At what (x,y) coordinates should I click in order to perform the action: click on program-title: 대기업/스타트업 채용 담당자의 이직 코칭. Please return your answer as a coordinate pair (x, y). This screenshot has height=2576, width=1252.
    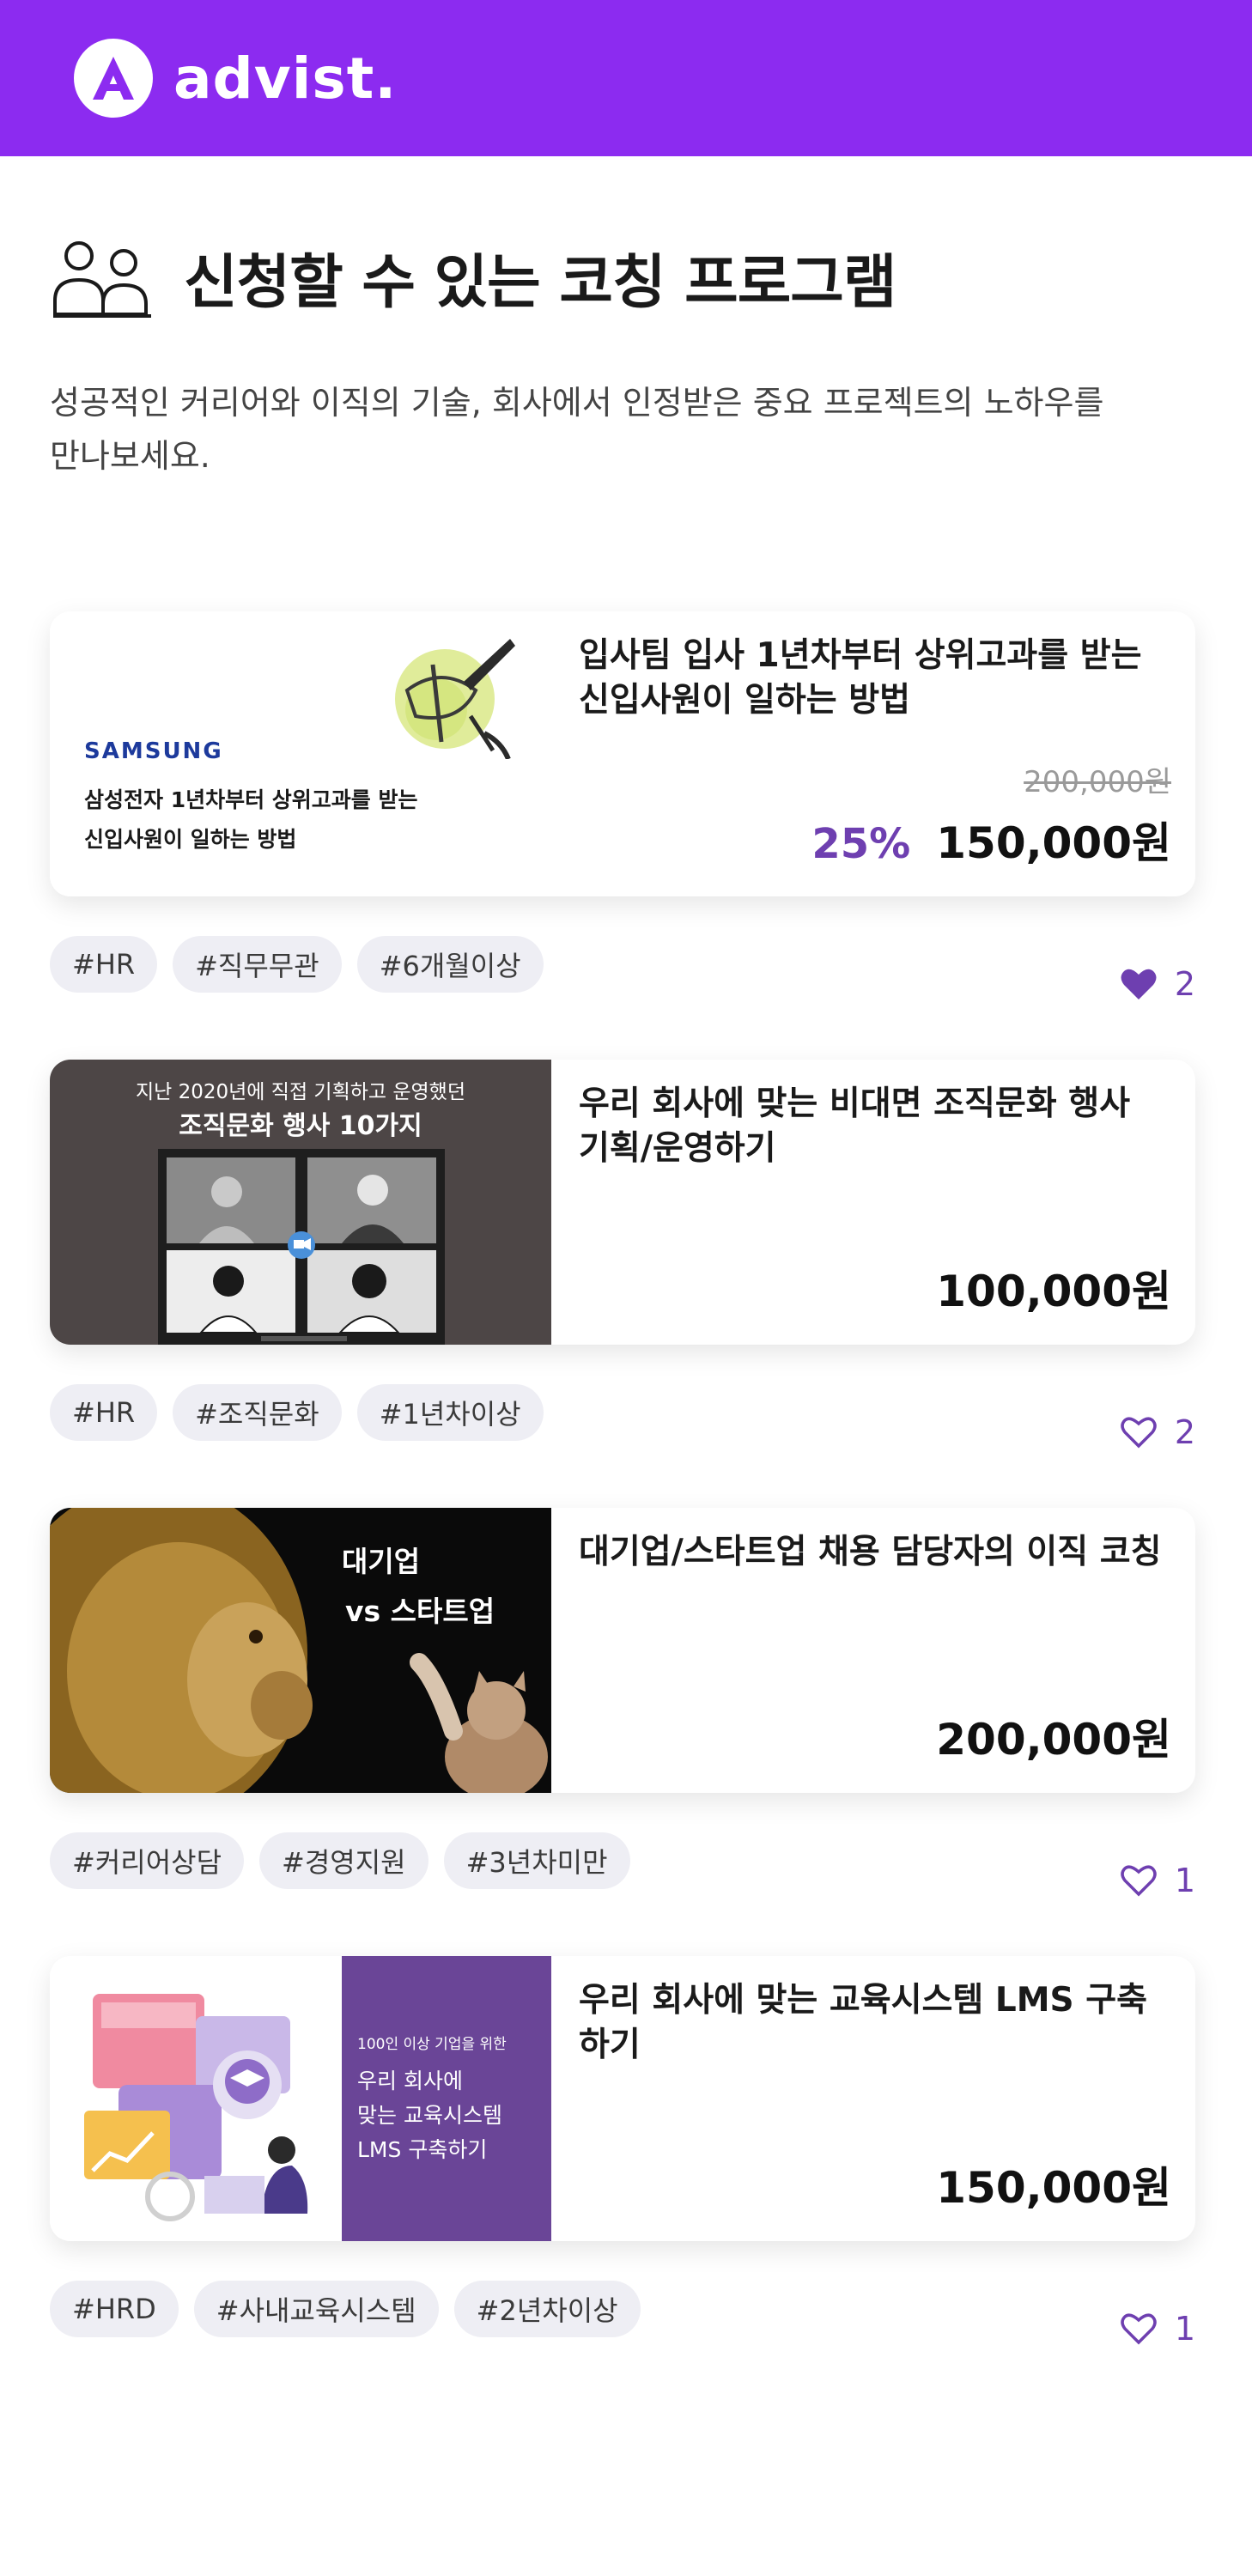
    Looking at the image, I should click on (875, 1553).